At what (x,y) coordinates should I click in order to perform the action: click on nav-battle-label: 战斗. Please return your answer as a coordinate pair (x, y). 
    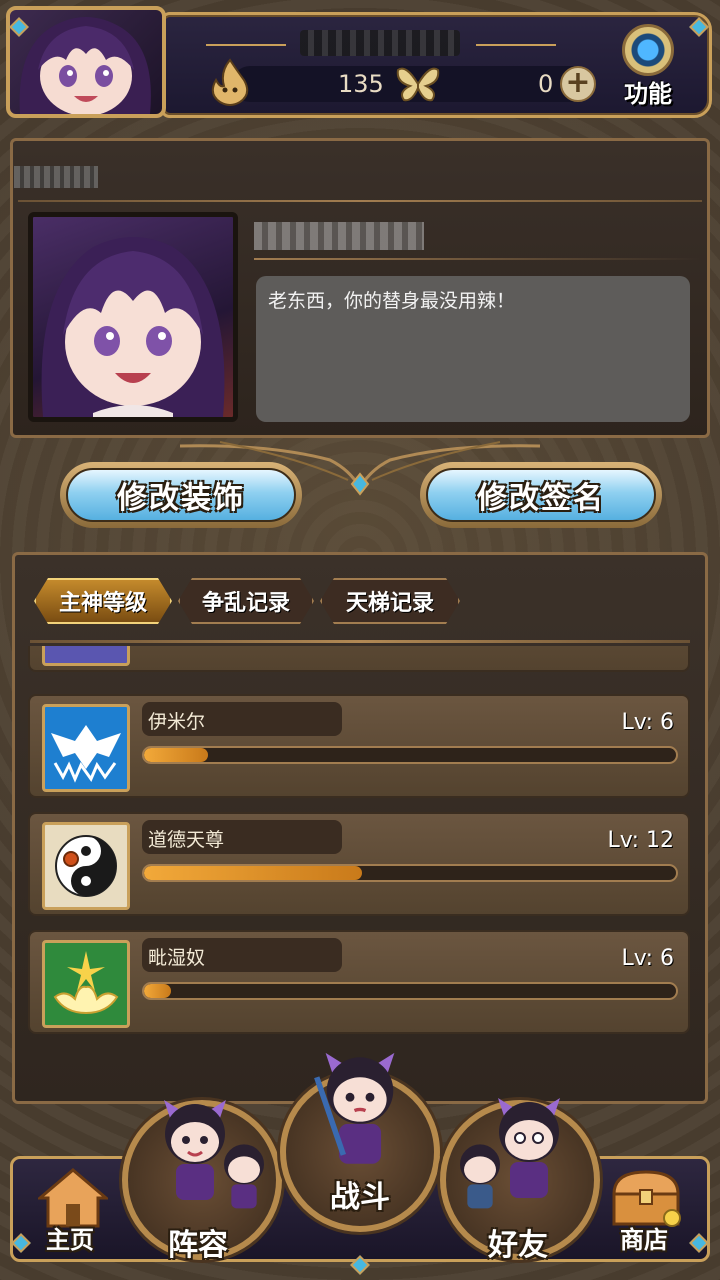
    Looking at the image, I should click on (360, 1197).